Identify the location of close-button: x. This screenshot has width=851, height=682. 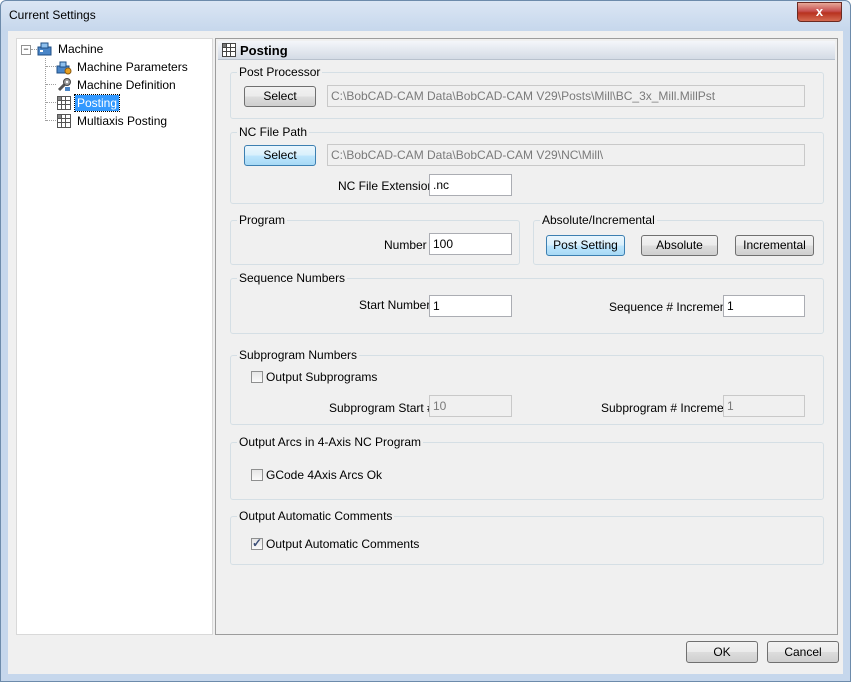
(819, 12).